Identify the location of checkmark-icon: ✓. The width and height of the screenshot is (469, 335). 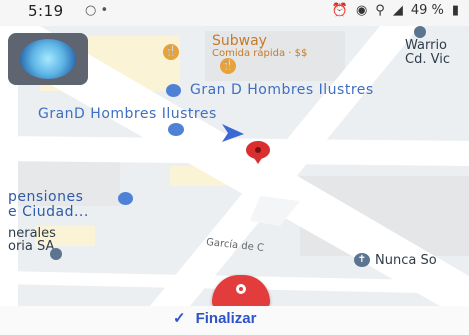
(179, 318).